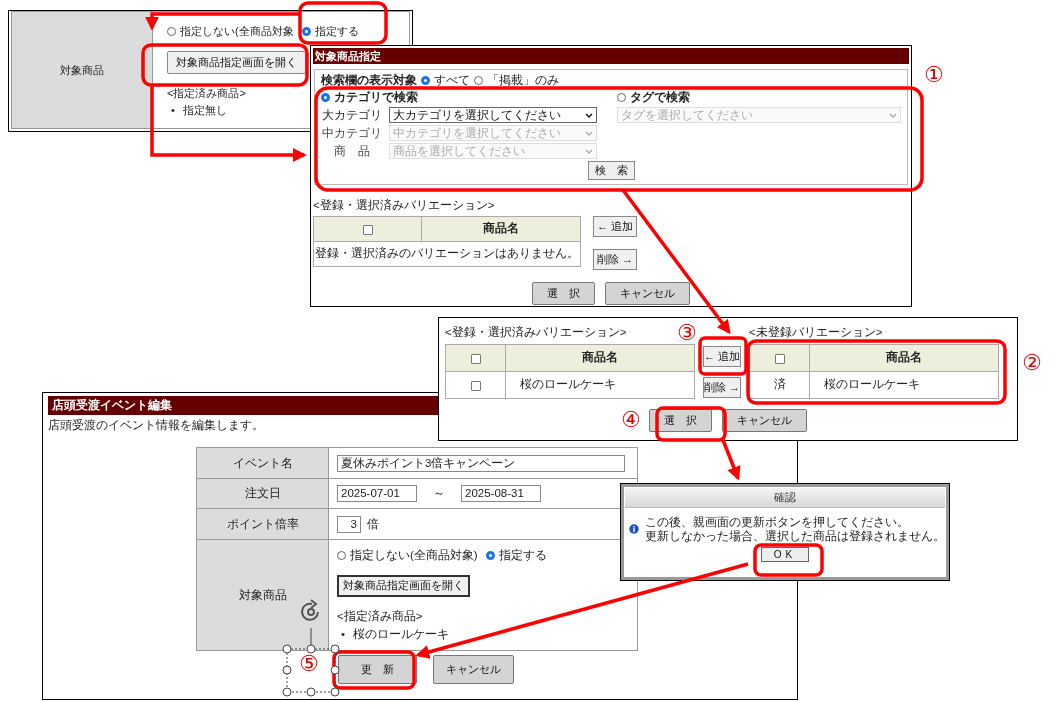 Image resolution: width=1062 pixels, height=702 pixels. Describe the element at coordinates (1032, 363) in the screenshot. I see `step-number: ②` at that location.